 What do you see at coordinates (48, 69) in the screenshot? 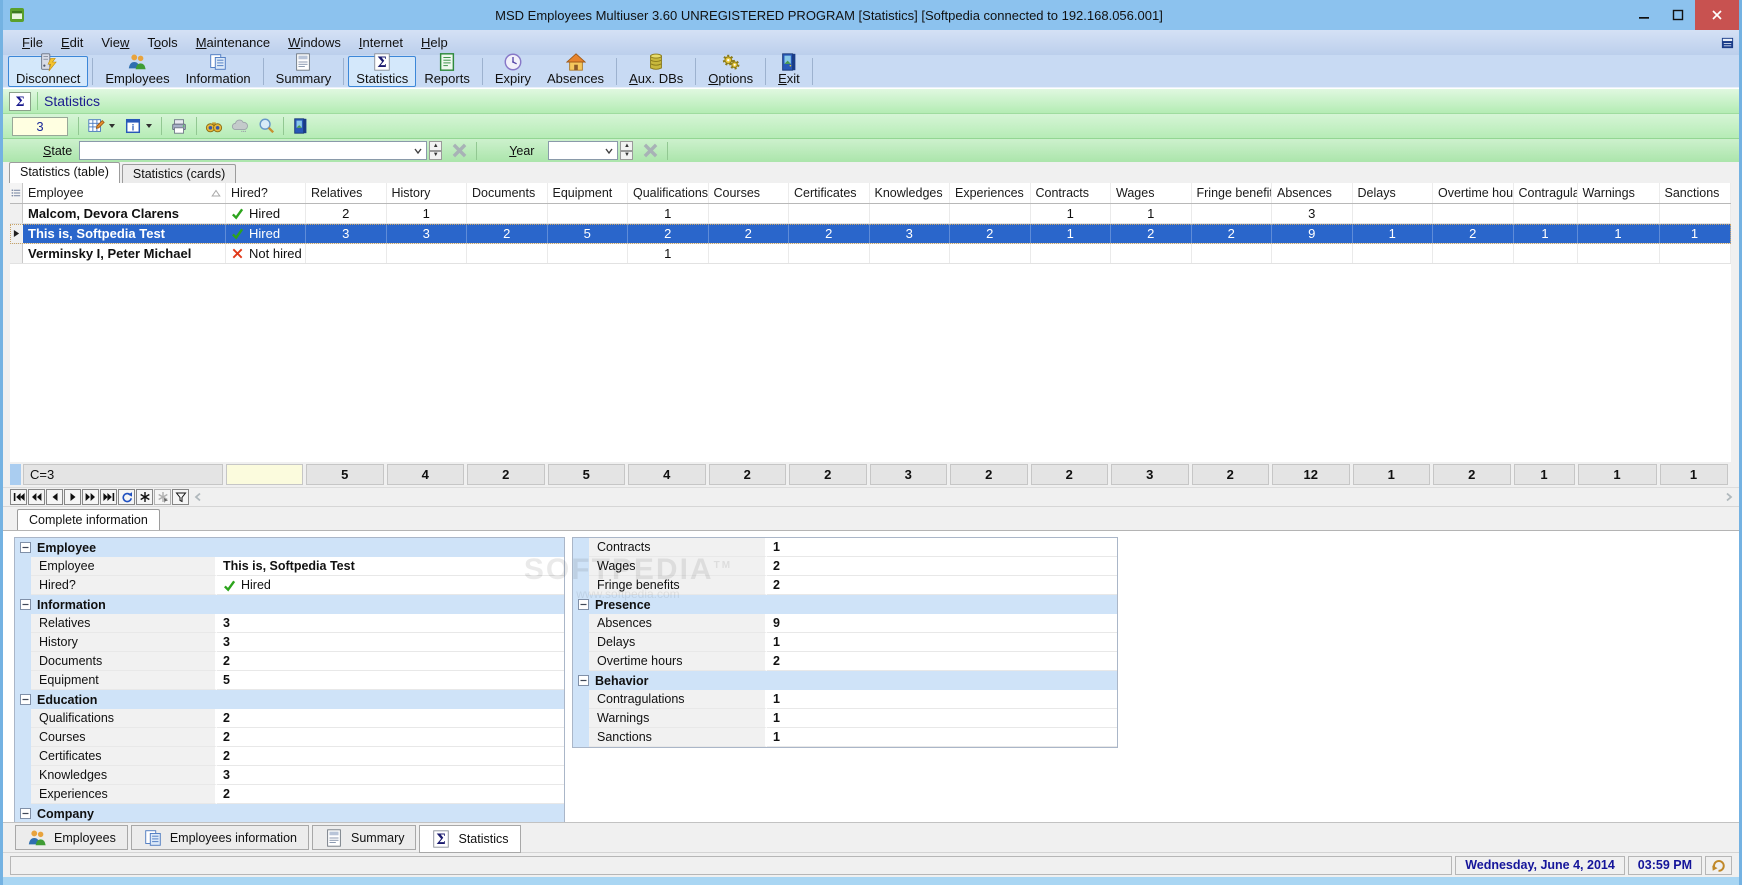
I see `toolbar-button-disconnect: Disconnect` at bounding box center [48, 69].